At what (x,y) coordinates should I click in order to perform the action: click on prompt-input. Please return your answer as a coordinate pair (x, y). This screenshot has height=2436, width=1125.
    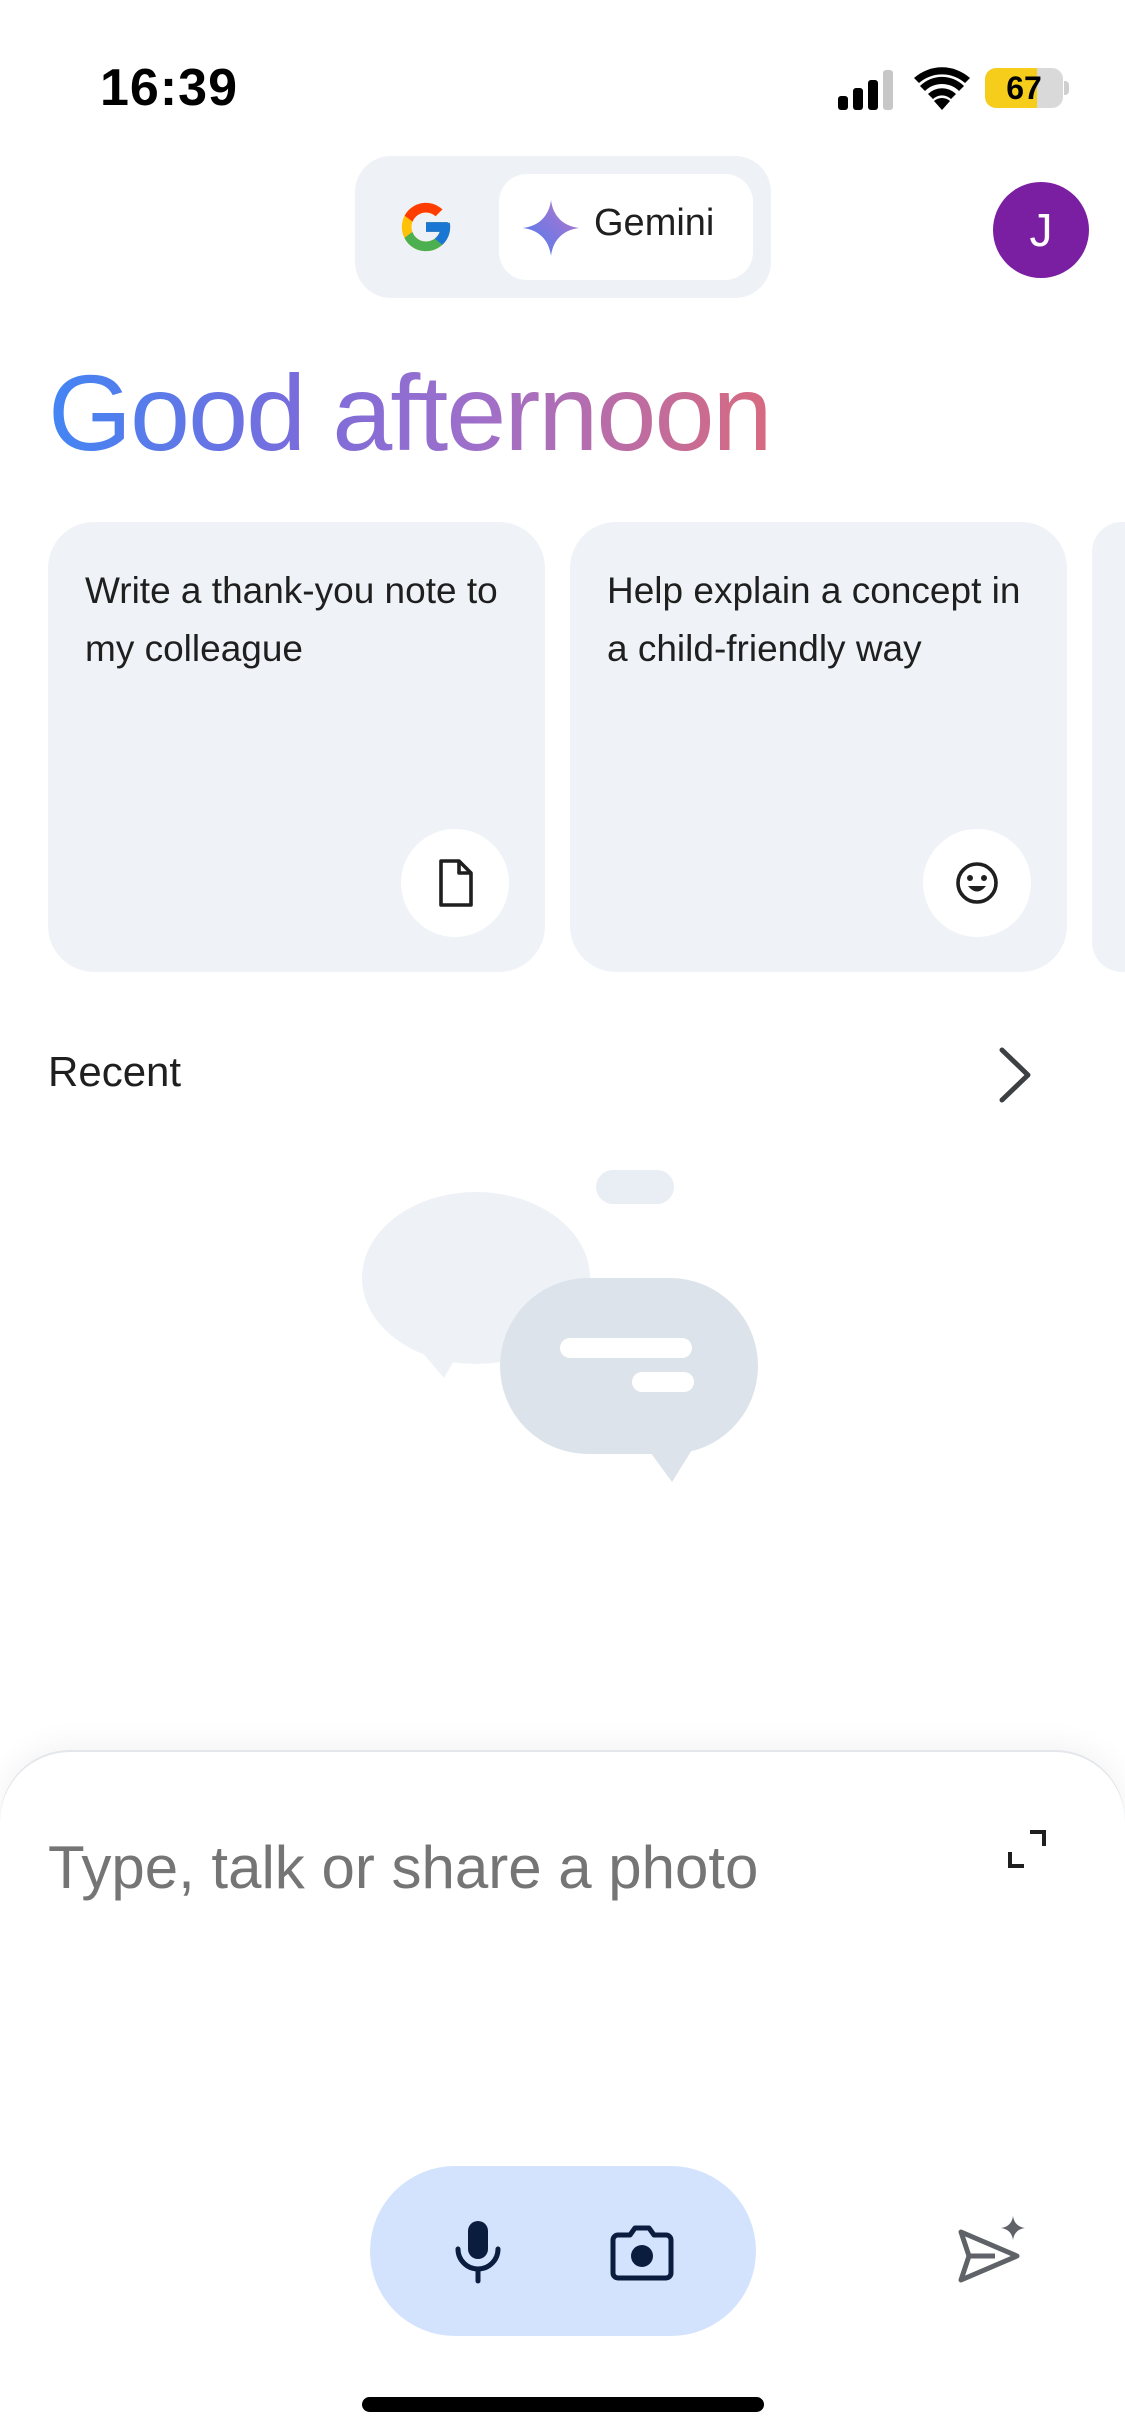
    Looking at the image, I should click on (498, 1867).